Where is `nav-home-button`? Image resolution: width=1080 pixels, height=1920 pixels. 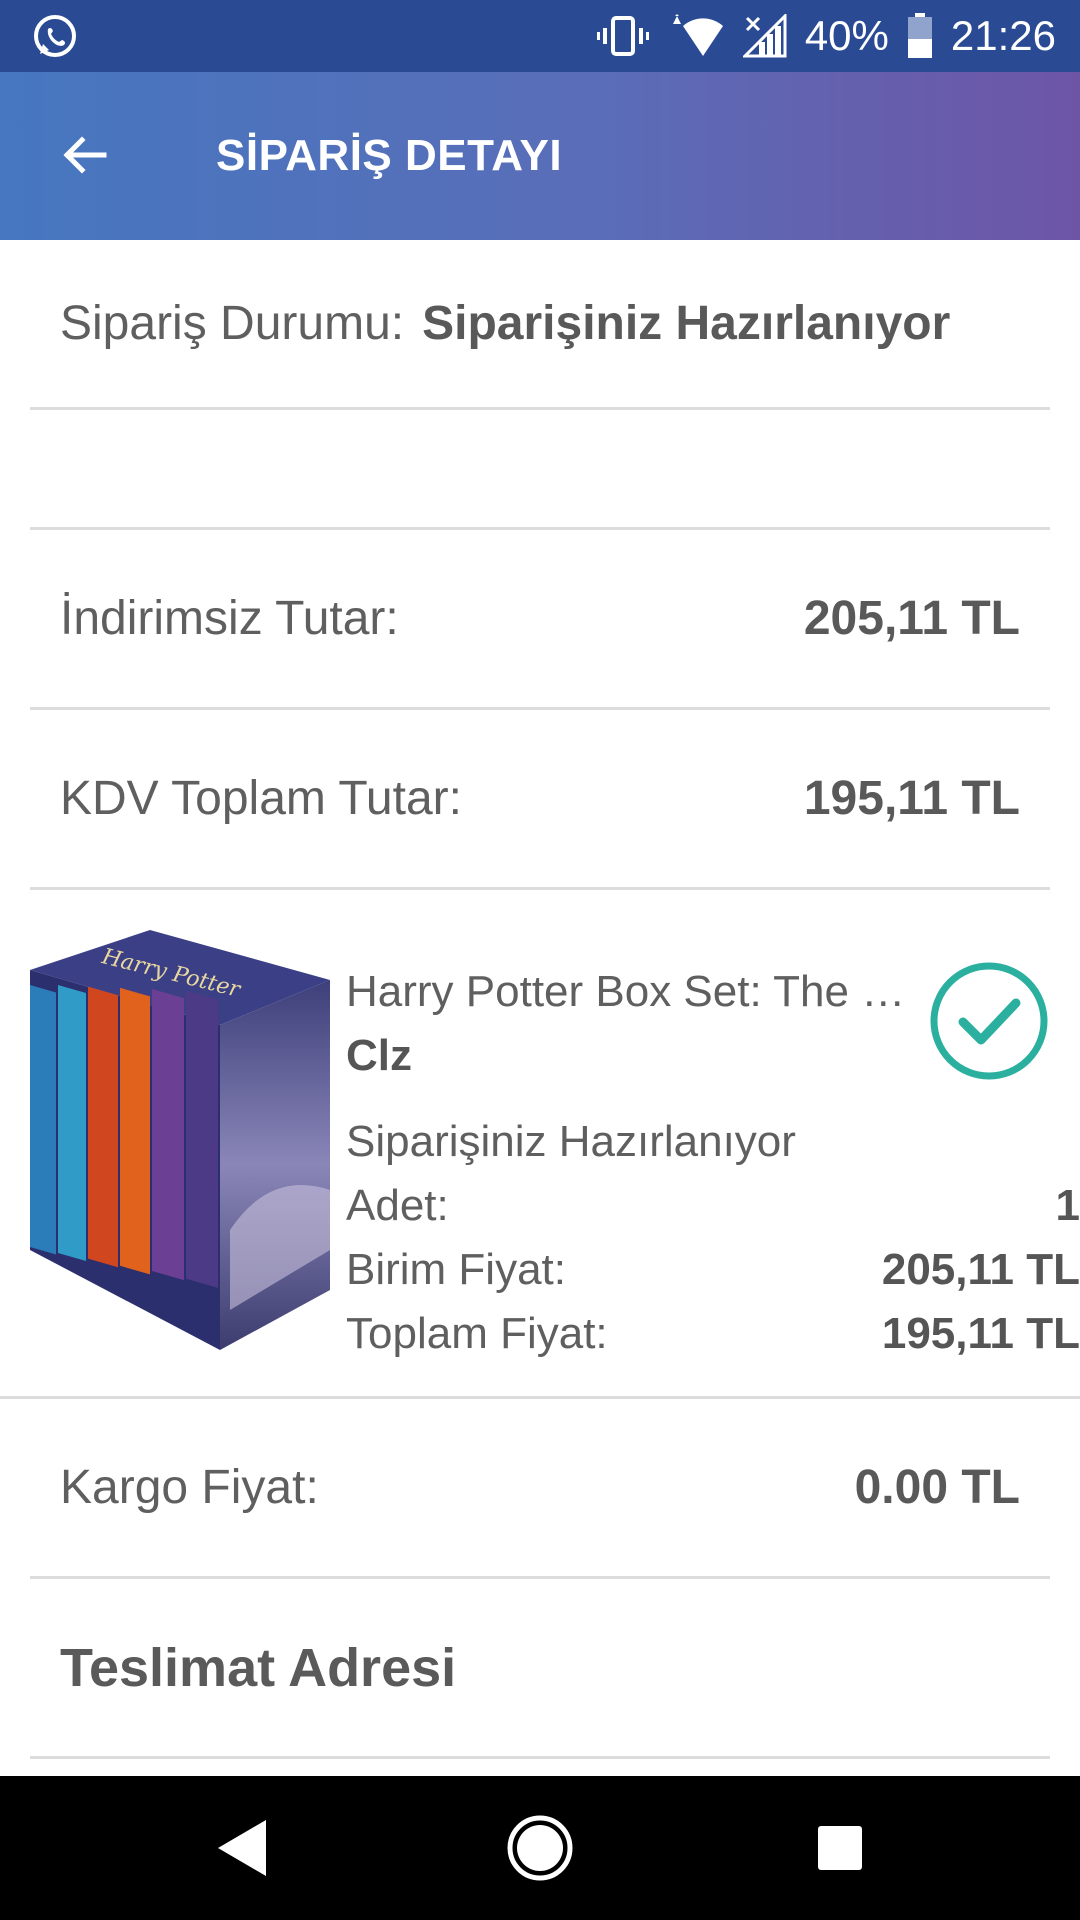 nav-home-button is located at coordinates (540, 1848).